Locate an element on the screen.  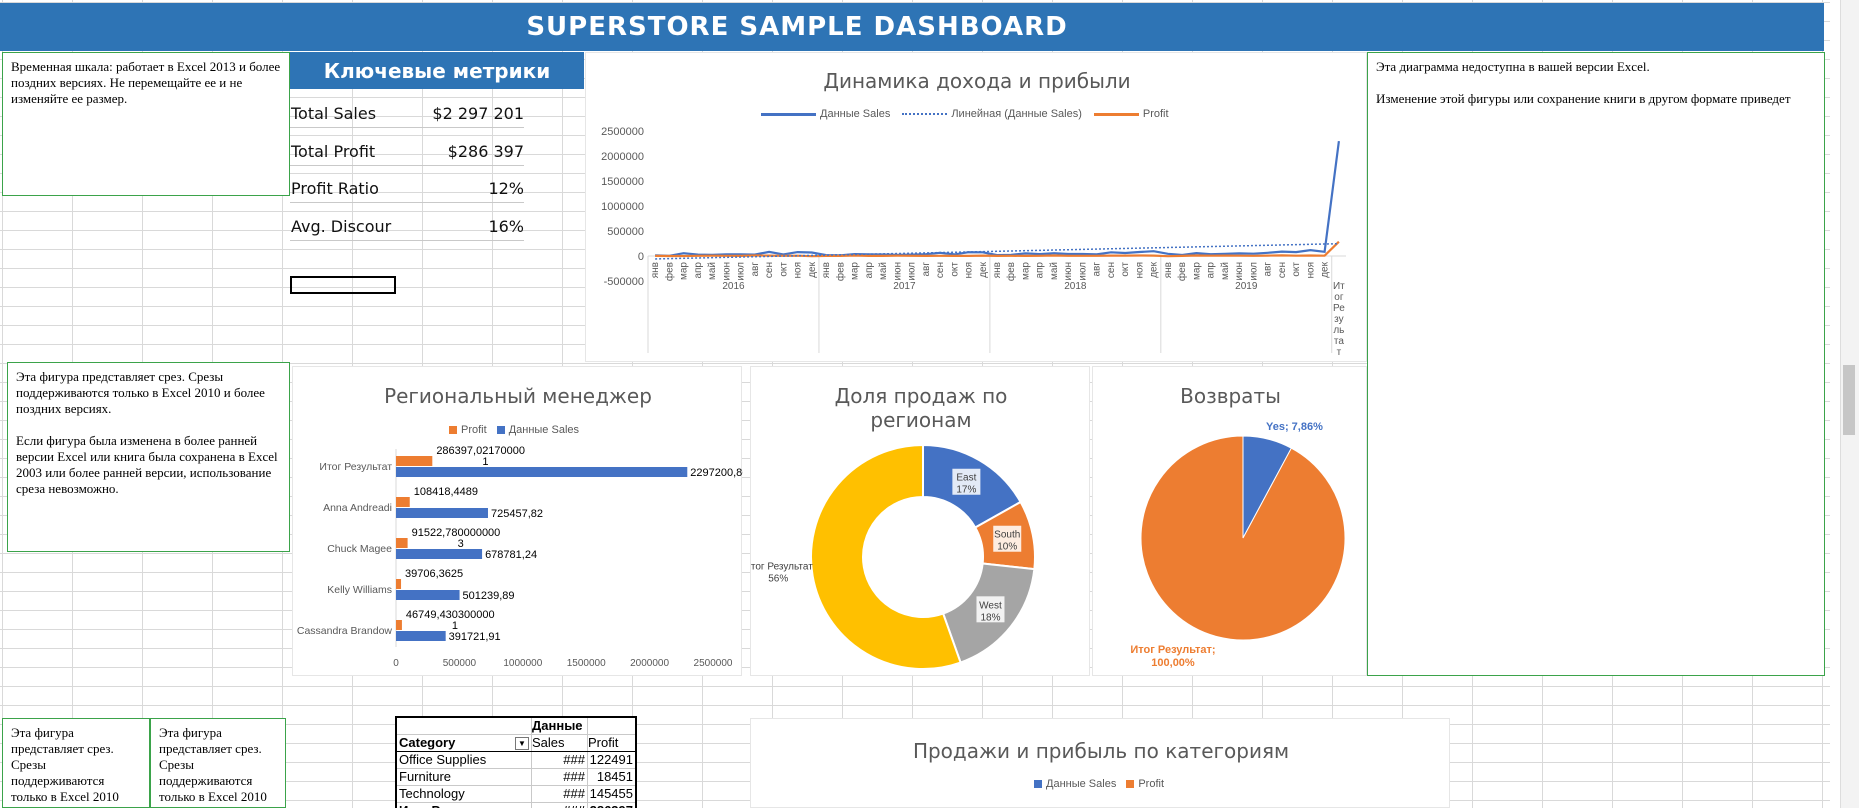
pivot-header-profit: Profit is located at coordinates (611, 743).